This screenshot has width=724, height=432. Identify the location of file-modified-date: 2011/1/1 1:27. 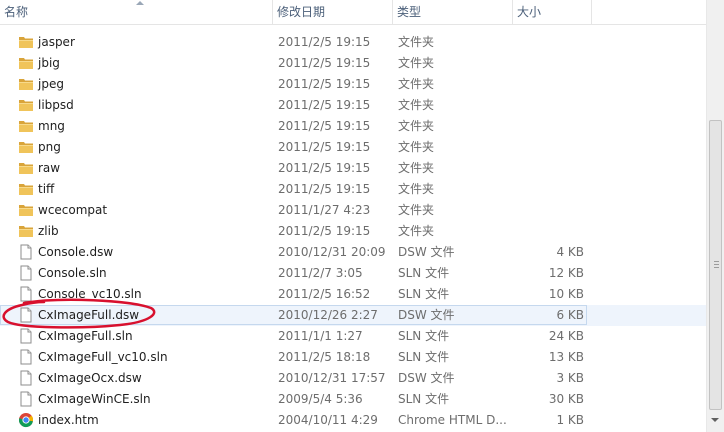
(320, 336).